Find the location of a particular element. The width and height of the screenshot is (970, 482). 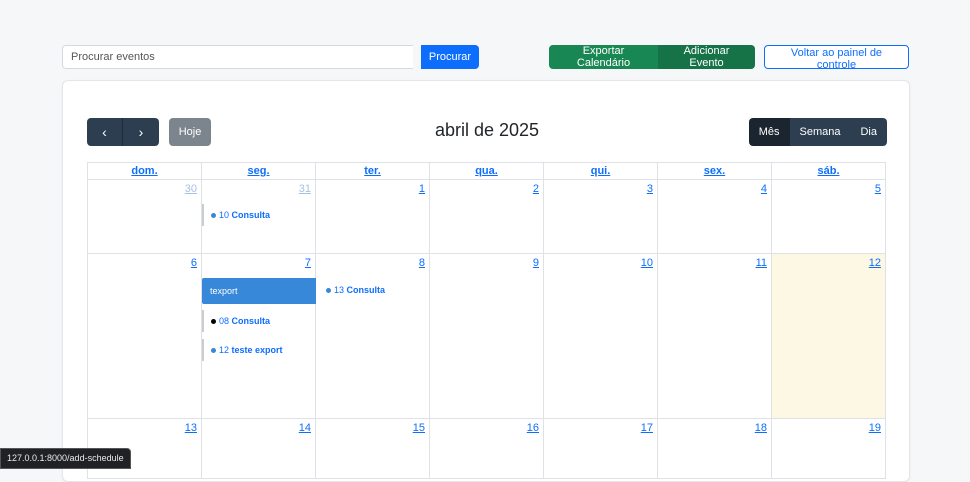

day-number: 5 is located at coordinates (878, 189).